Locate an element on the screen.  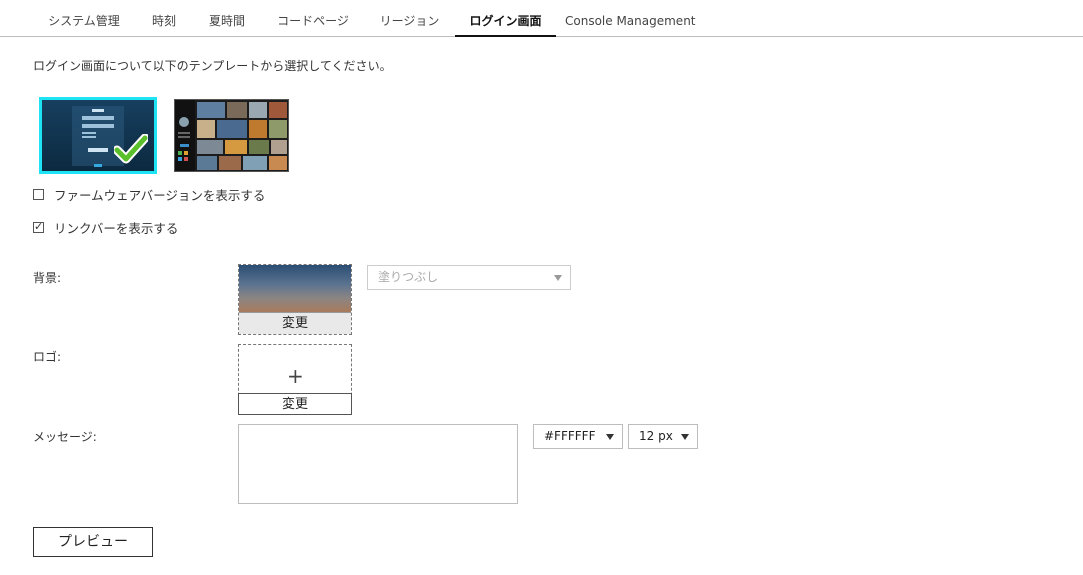
message-color-select: #FFFFFF is located at coordinates (578, 436).